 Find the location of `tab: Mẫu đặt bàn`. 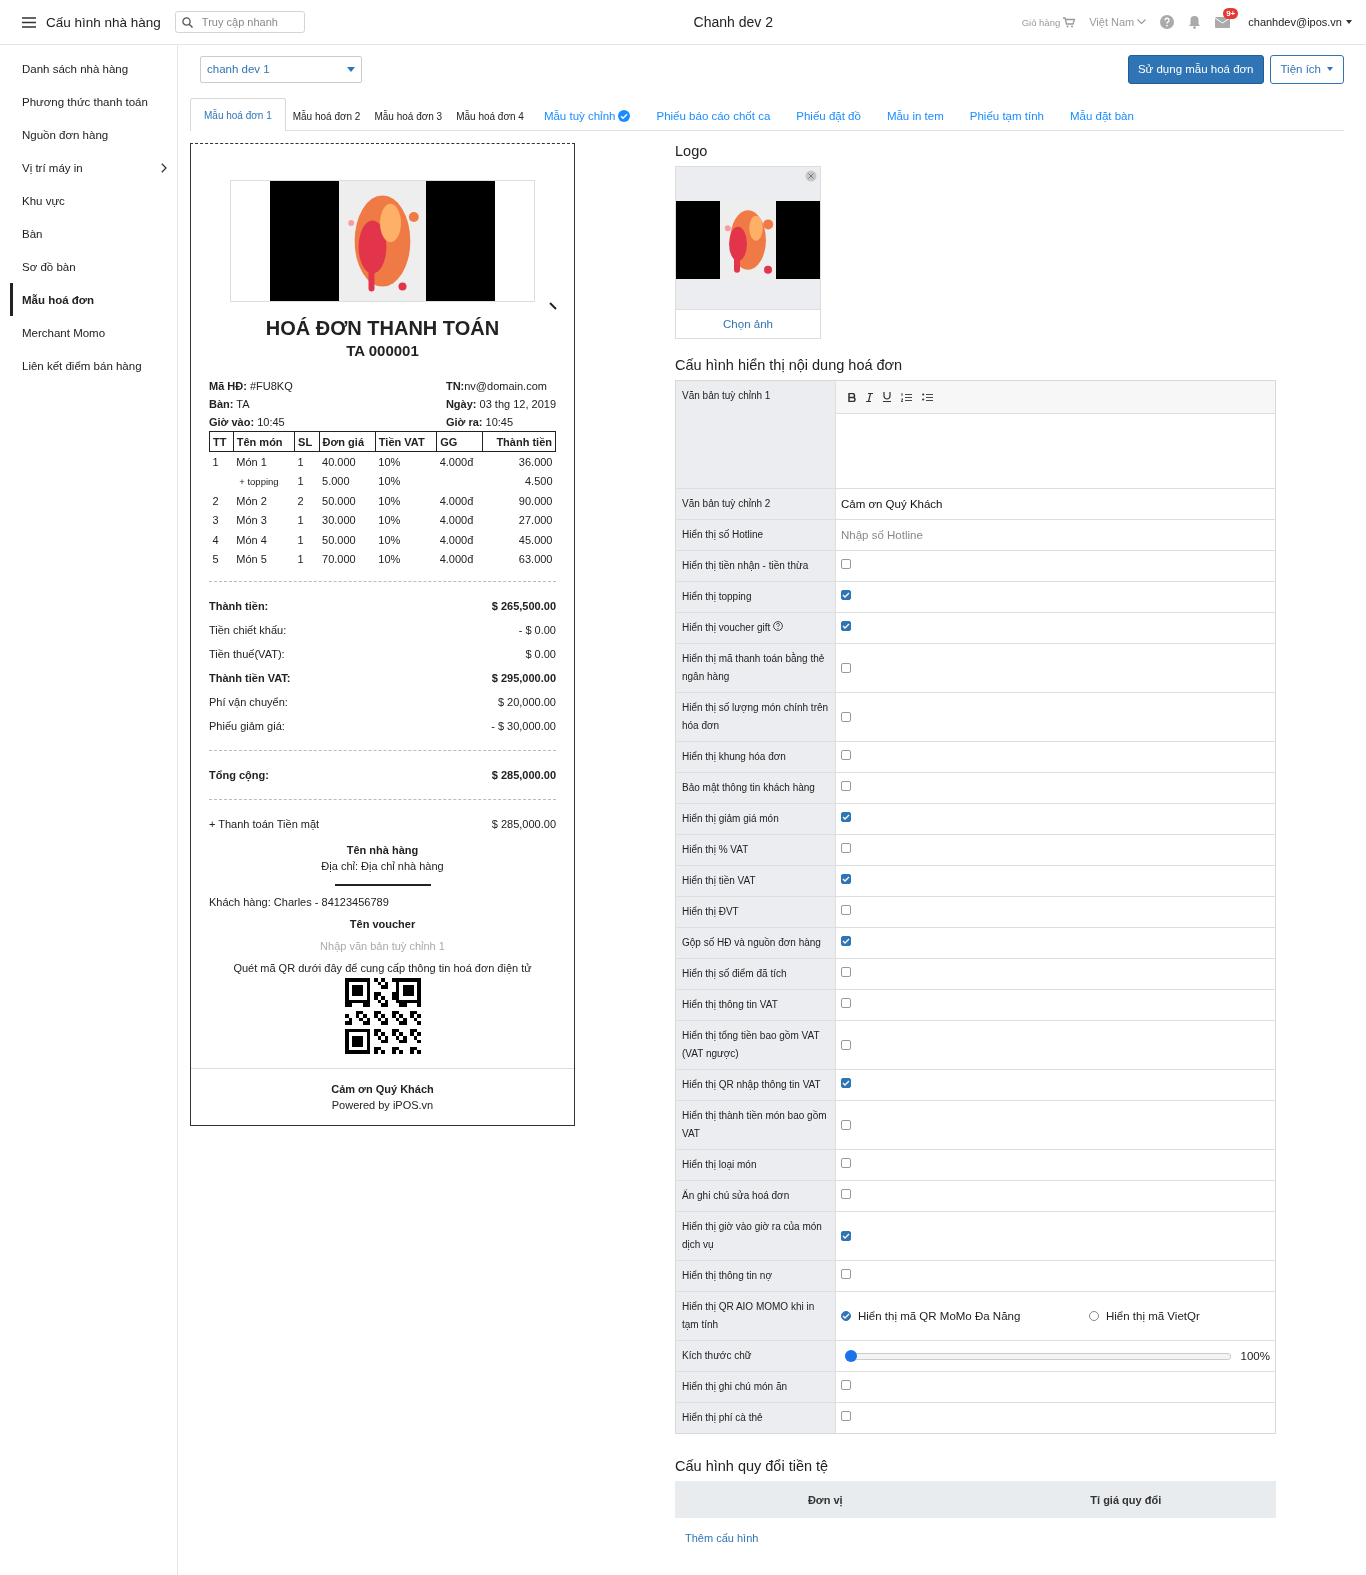

tab: Mẫu đặt bàn is located at coordinates (1101, 115).